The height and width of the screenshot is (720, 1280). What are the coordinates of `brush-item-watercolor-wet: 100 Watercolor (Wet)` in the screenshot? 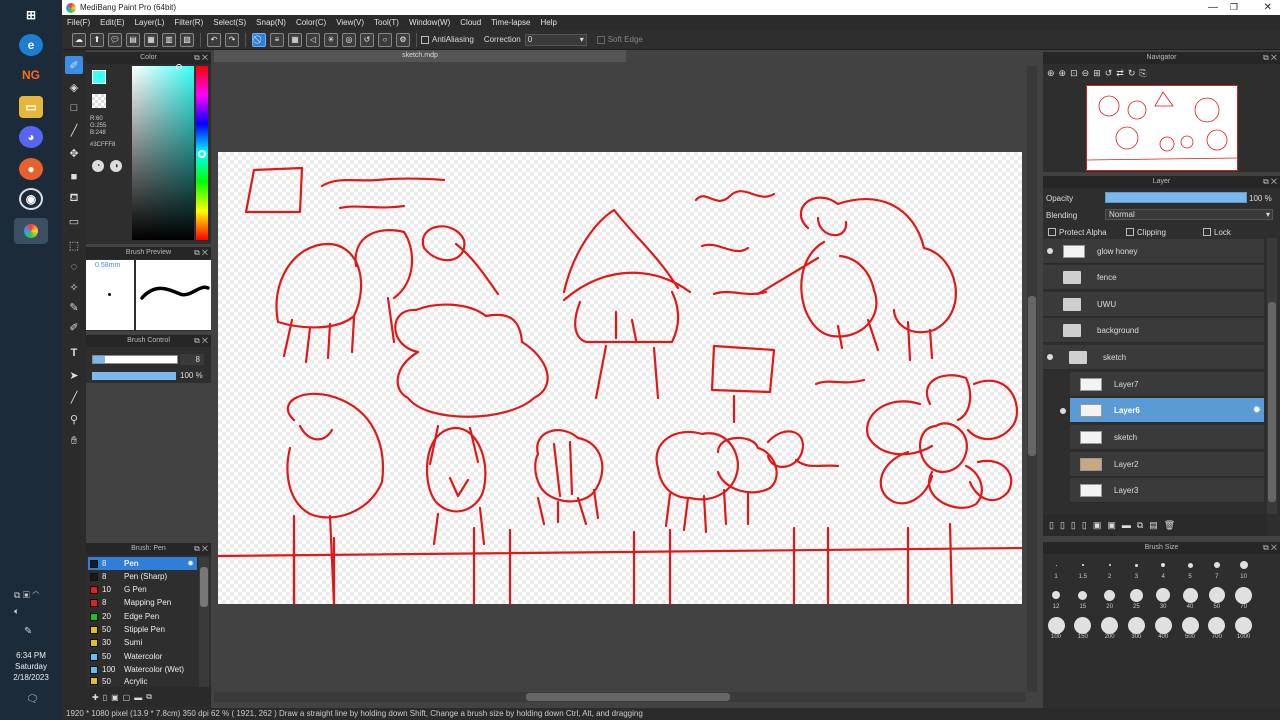 It's located at (142, 669).